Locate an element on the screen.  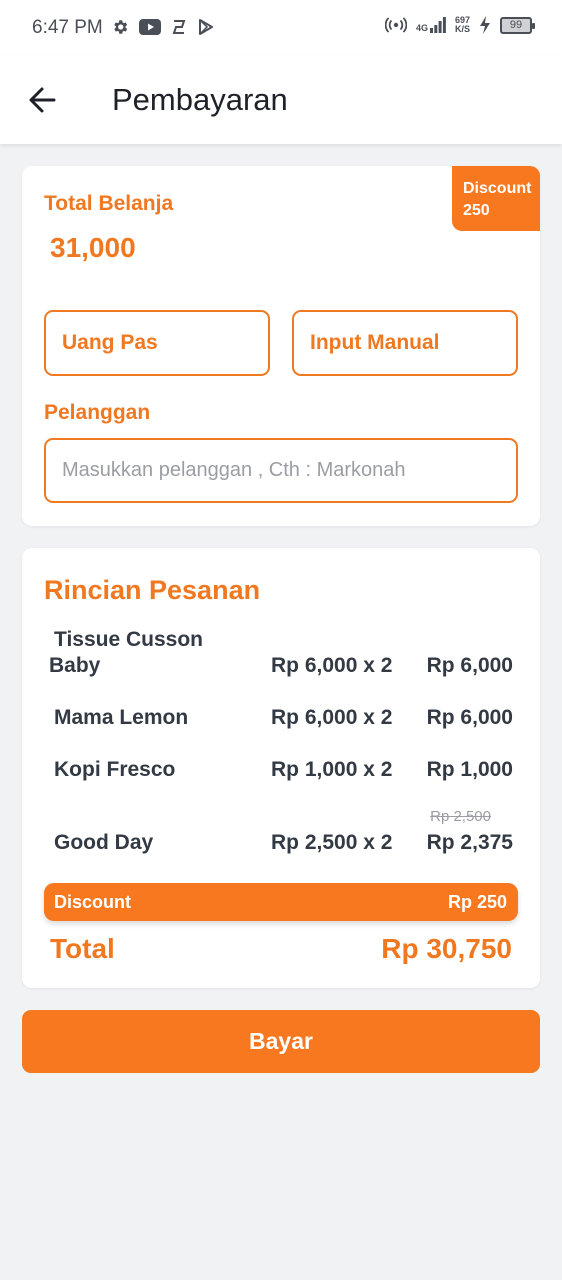
customer-input is located at coordinates (281, 470).